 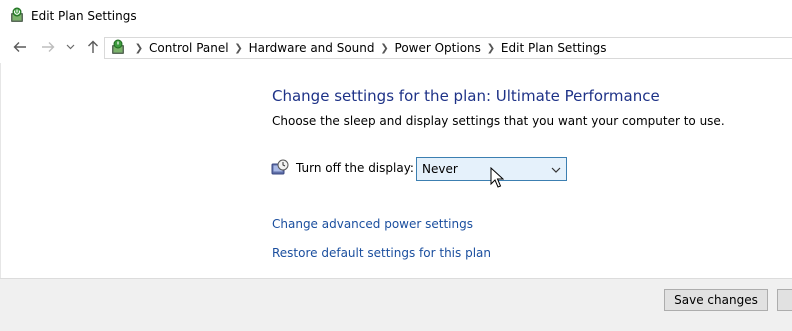 I want to click on save-changes-button: Save changes, so click(x=716, y=300).